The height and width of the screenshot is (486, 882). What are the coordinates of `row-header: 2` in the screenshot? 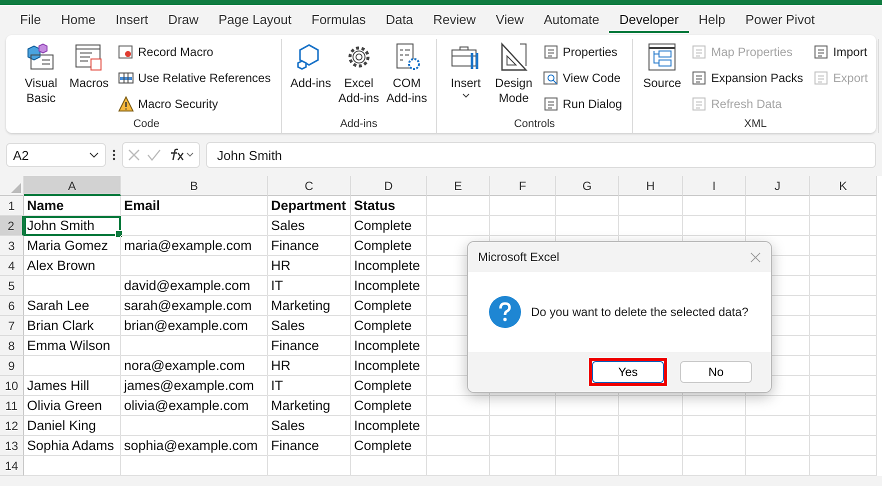 It's located at (12, 226).